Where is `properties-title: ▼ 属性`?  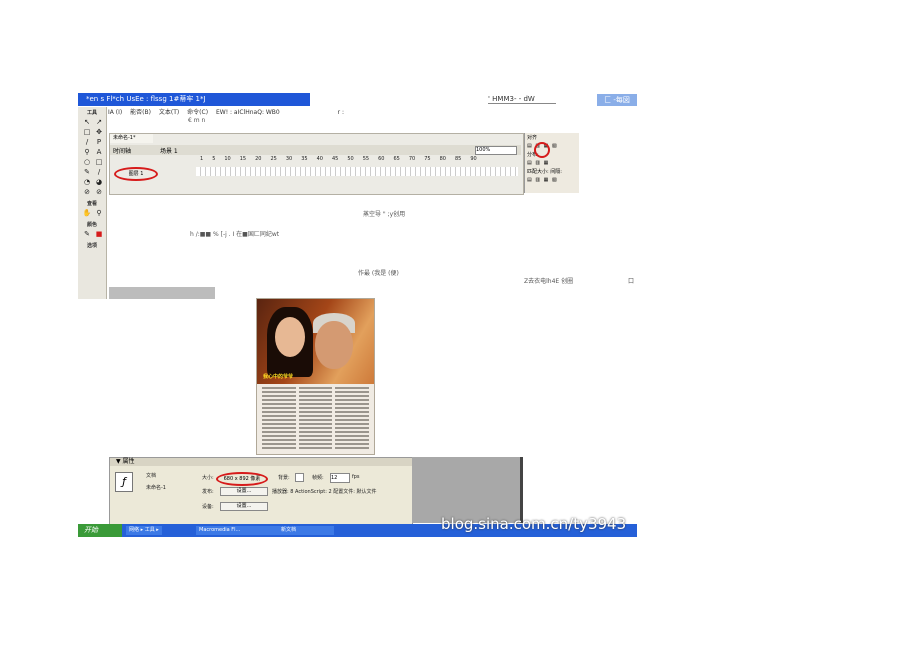
properties-title: ▼ 属性 is located at coordinates (261, 462).